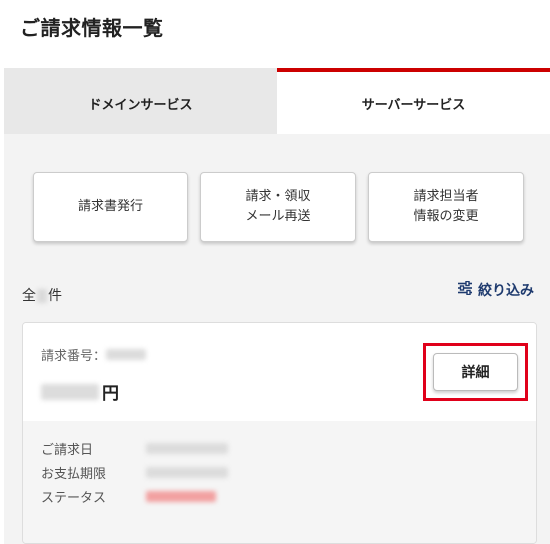 The height and width of the screenshot is (544, 550). What do you see at coordinates (140, 101) in the screenshot?
I see `tab-domain-service: ドメインサービス` at bounding box center [140, 101].